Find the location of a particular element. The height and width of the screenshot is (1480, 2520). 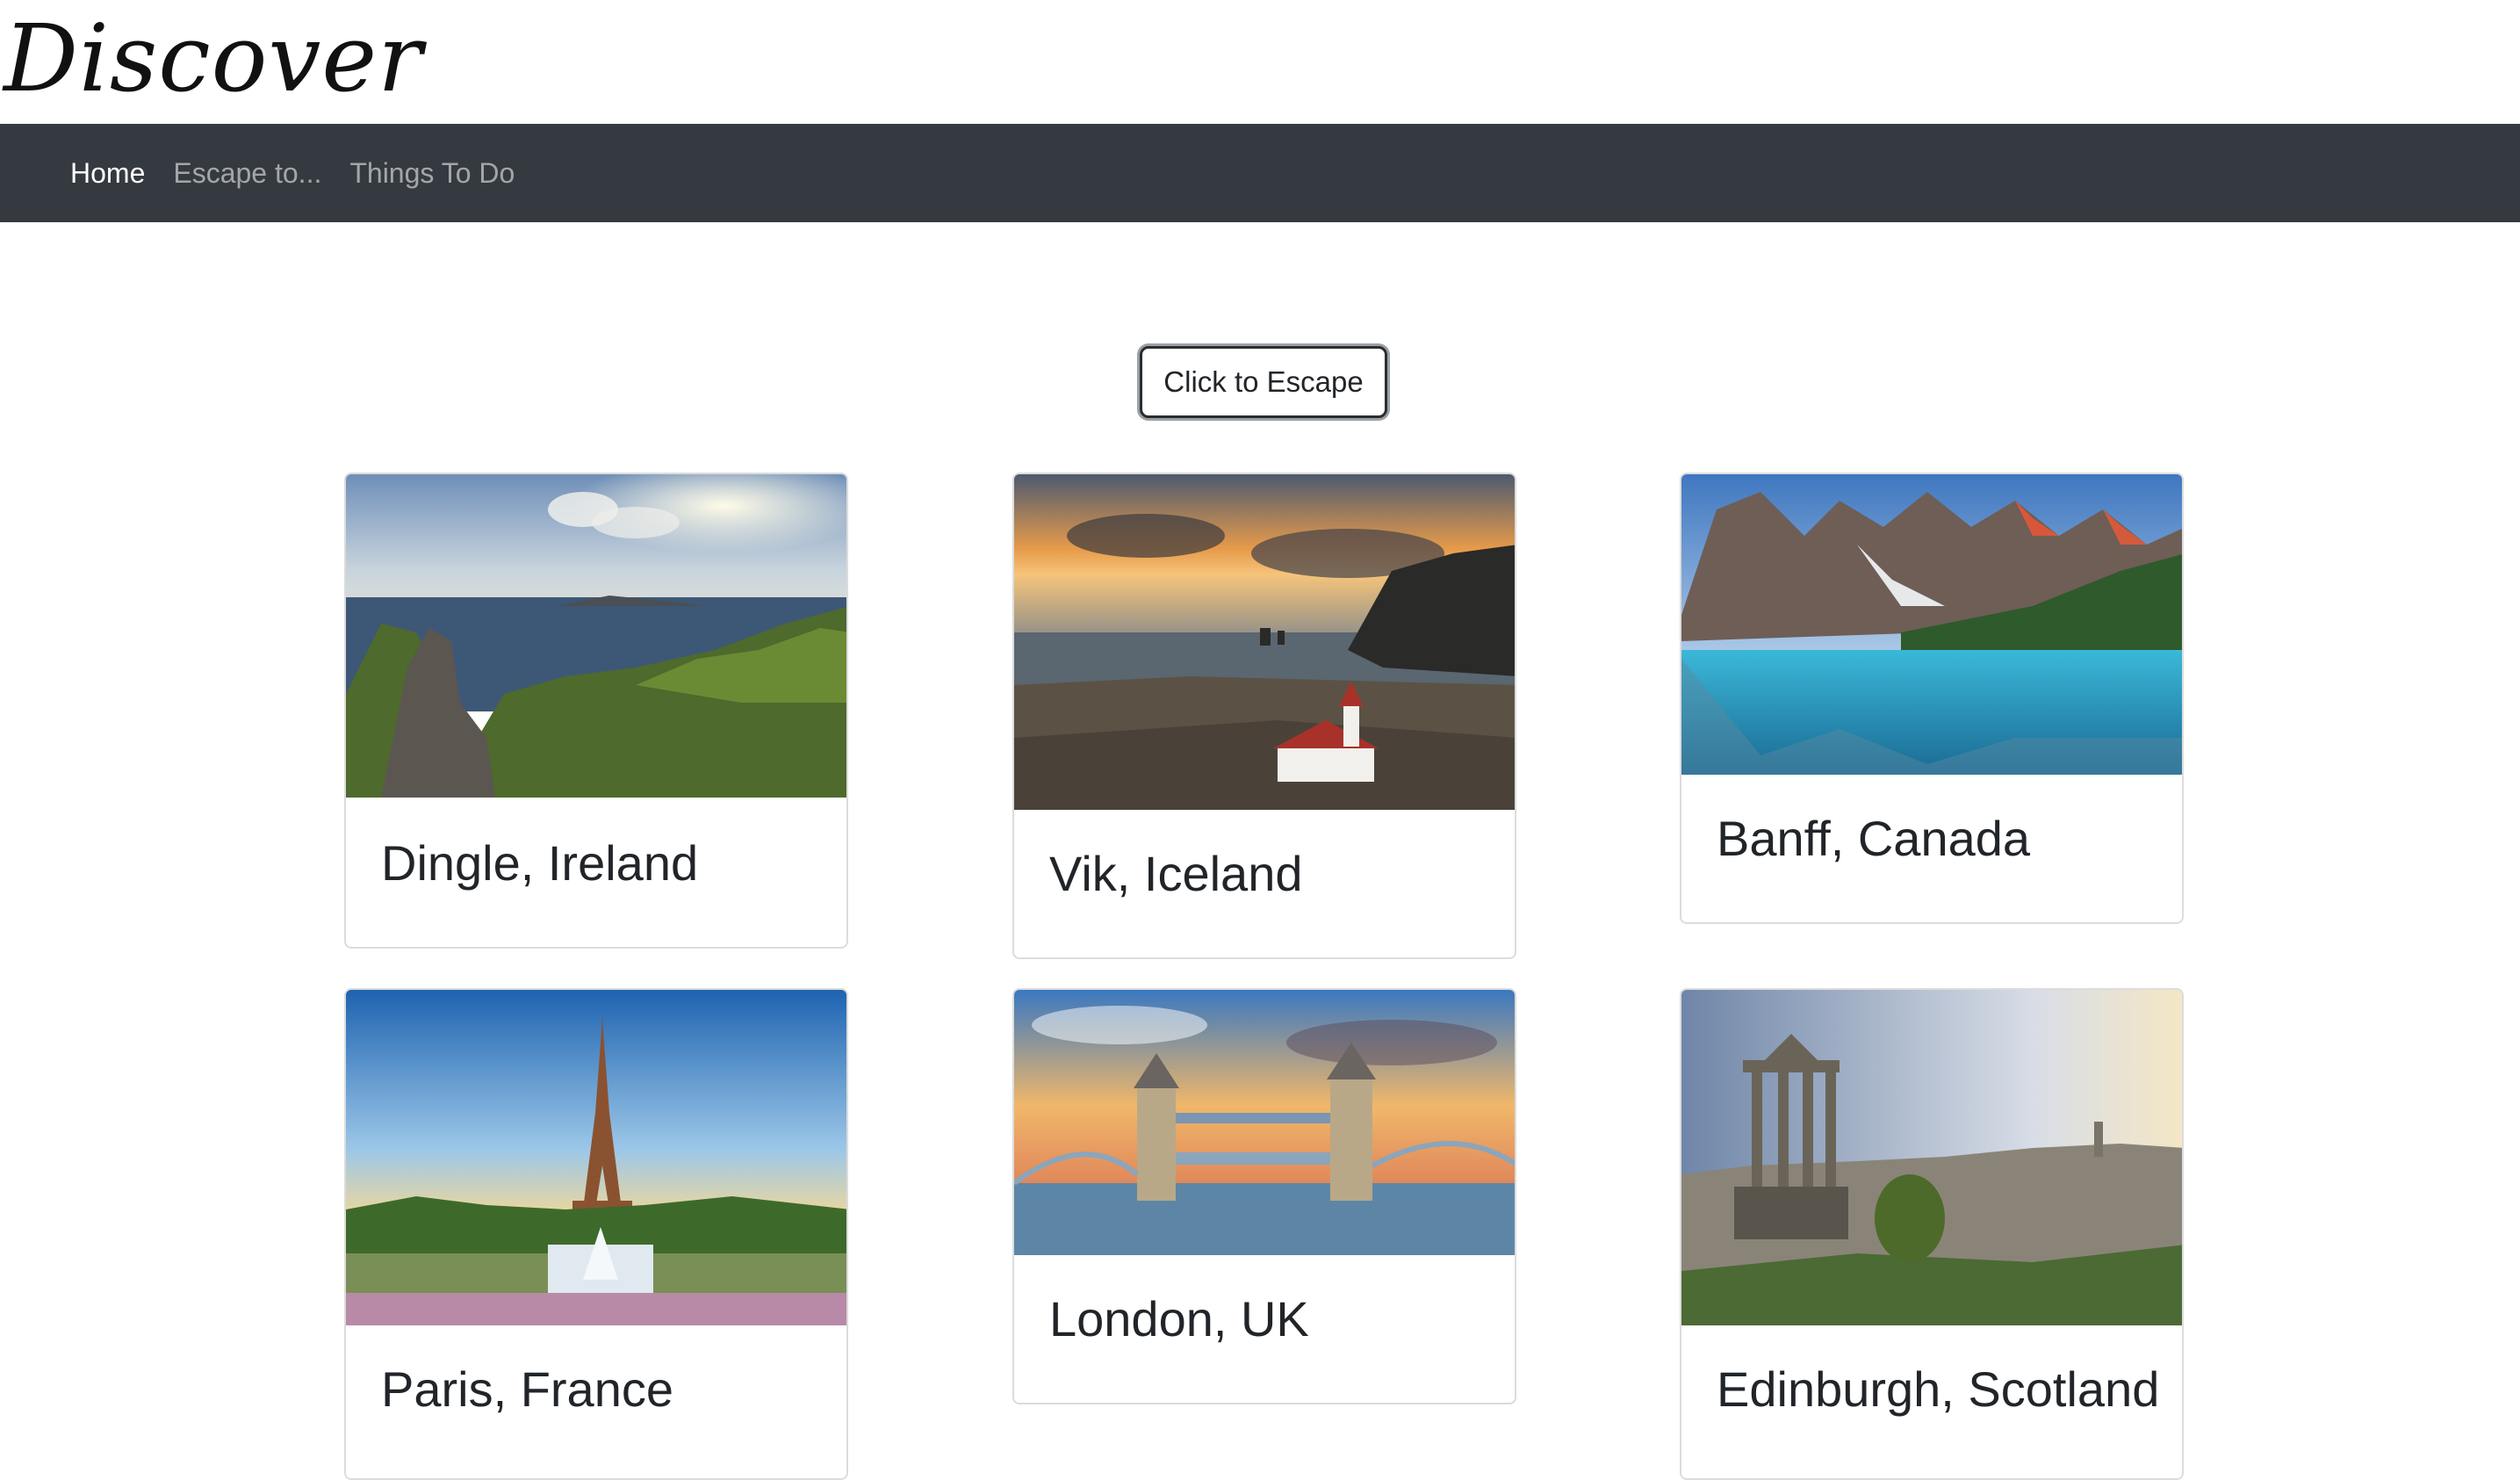

destination-card-london: London, UK is located at coordinates (1264, 1196).